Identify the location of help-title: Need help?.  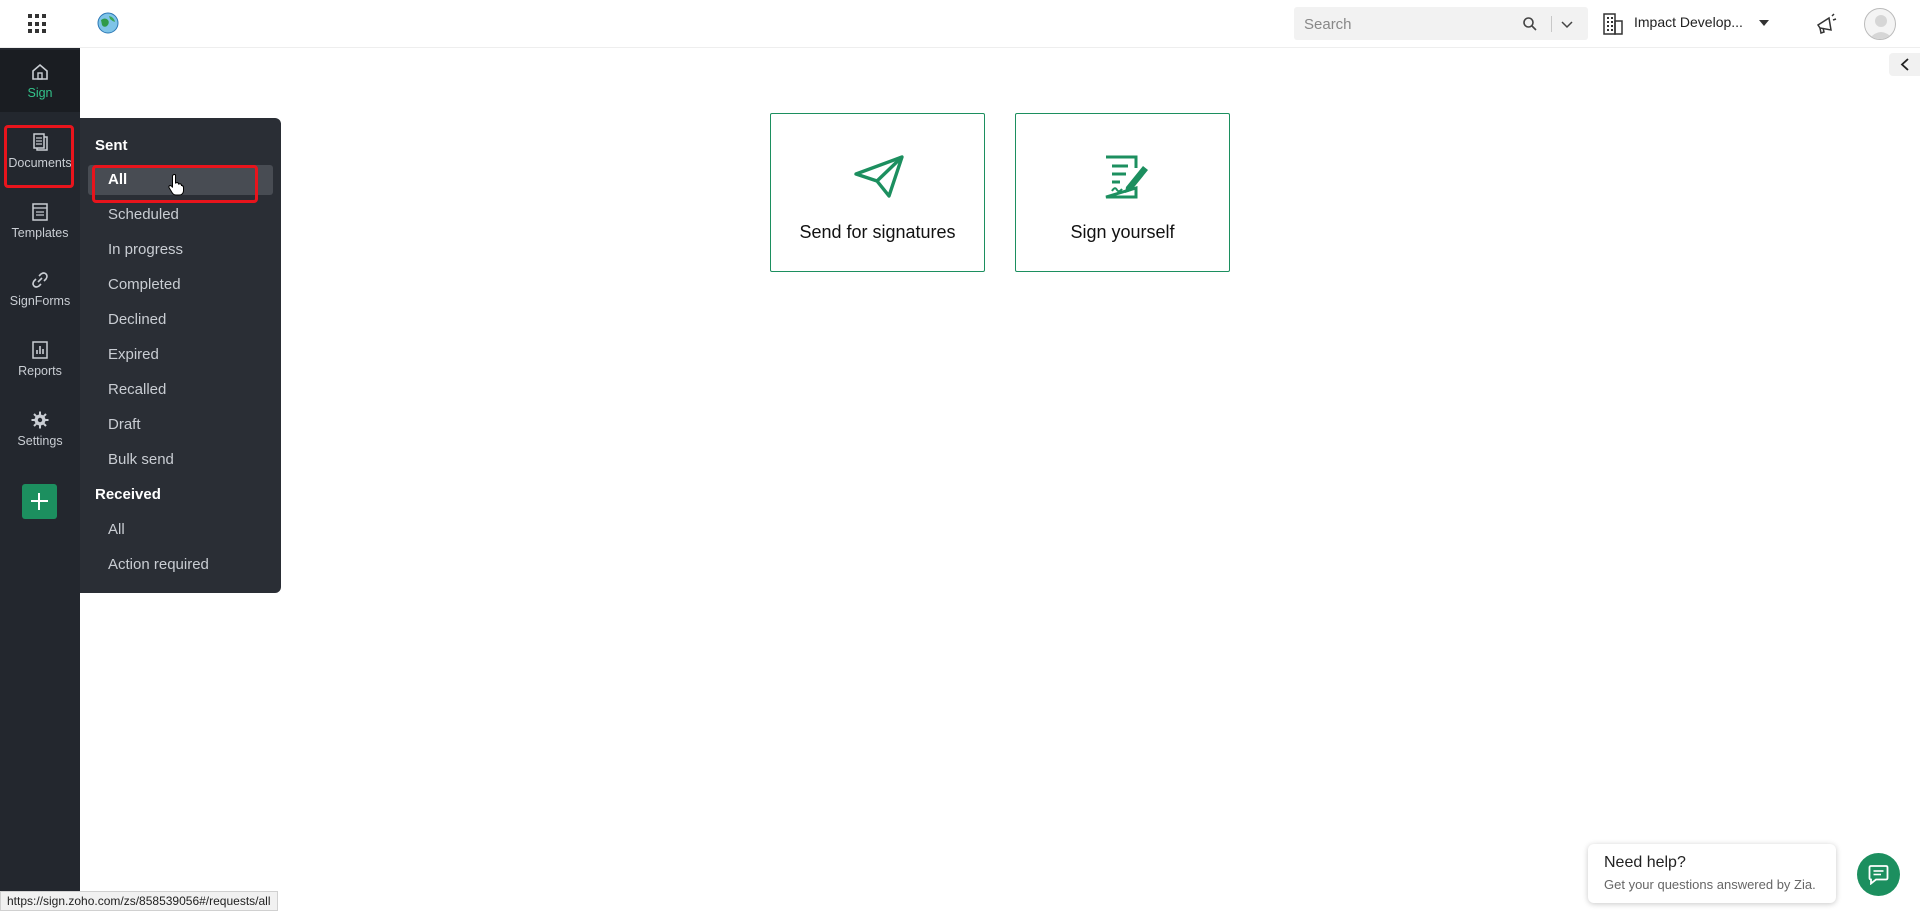
(1645, 862).